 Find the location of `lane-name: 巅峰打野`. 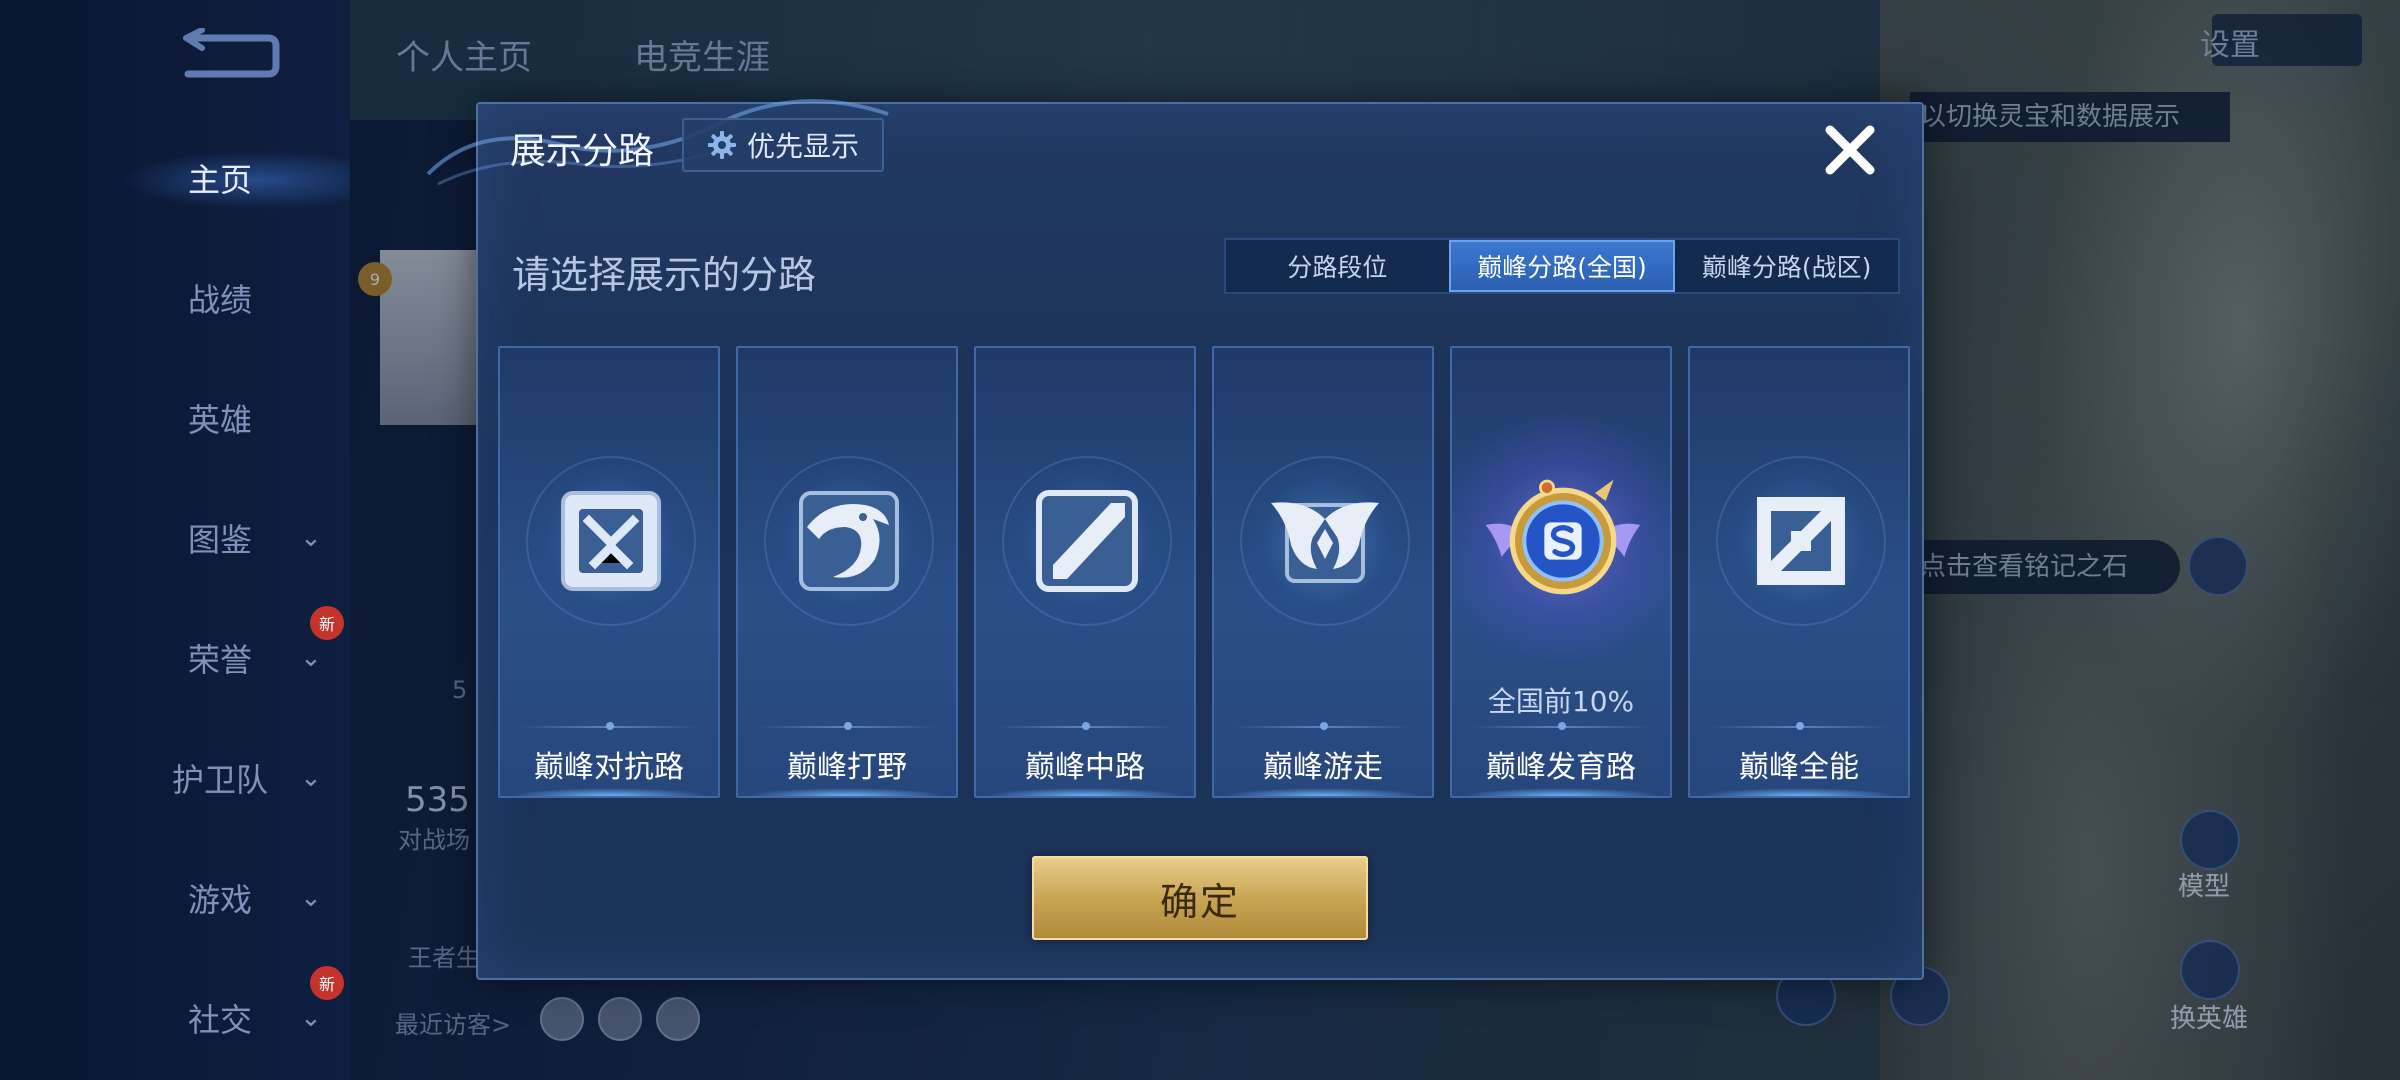

lane-name: 巅峰打野 is located at coordinates (847, 767).